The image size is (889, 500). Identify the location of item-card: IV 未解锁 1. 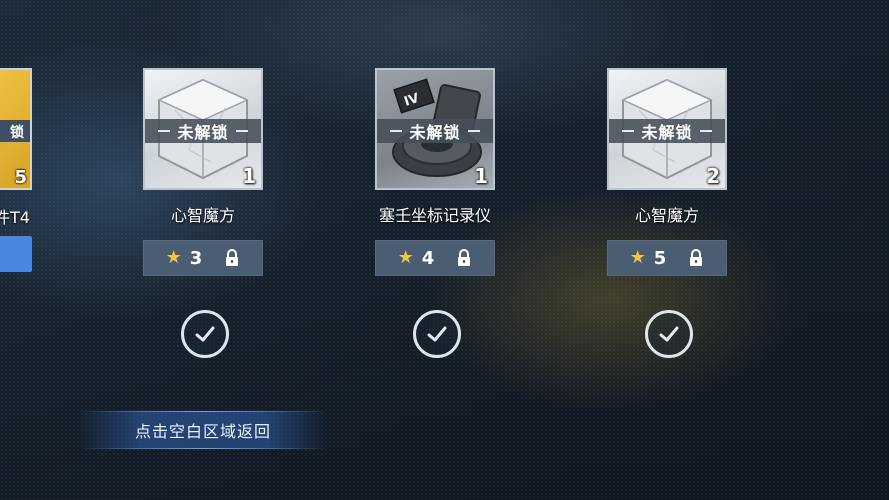
(435, 129).